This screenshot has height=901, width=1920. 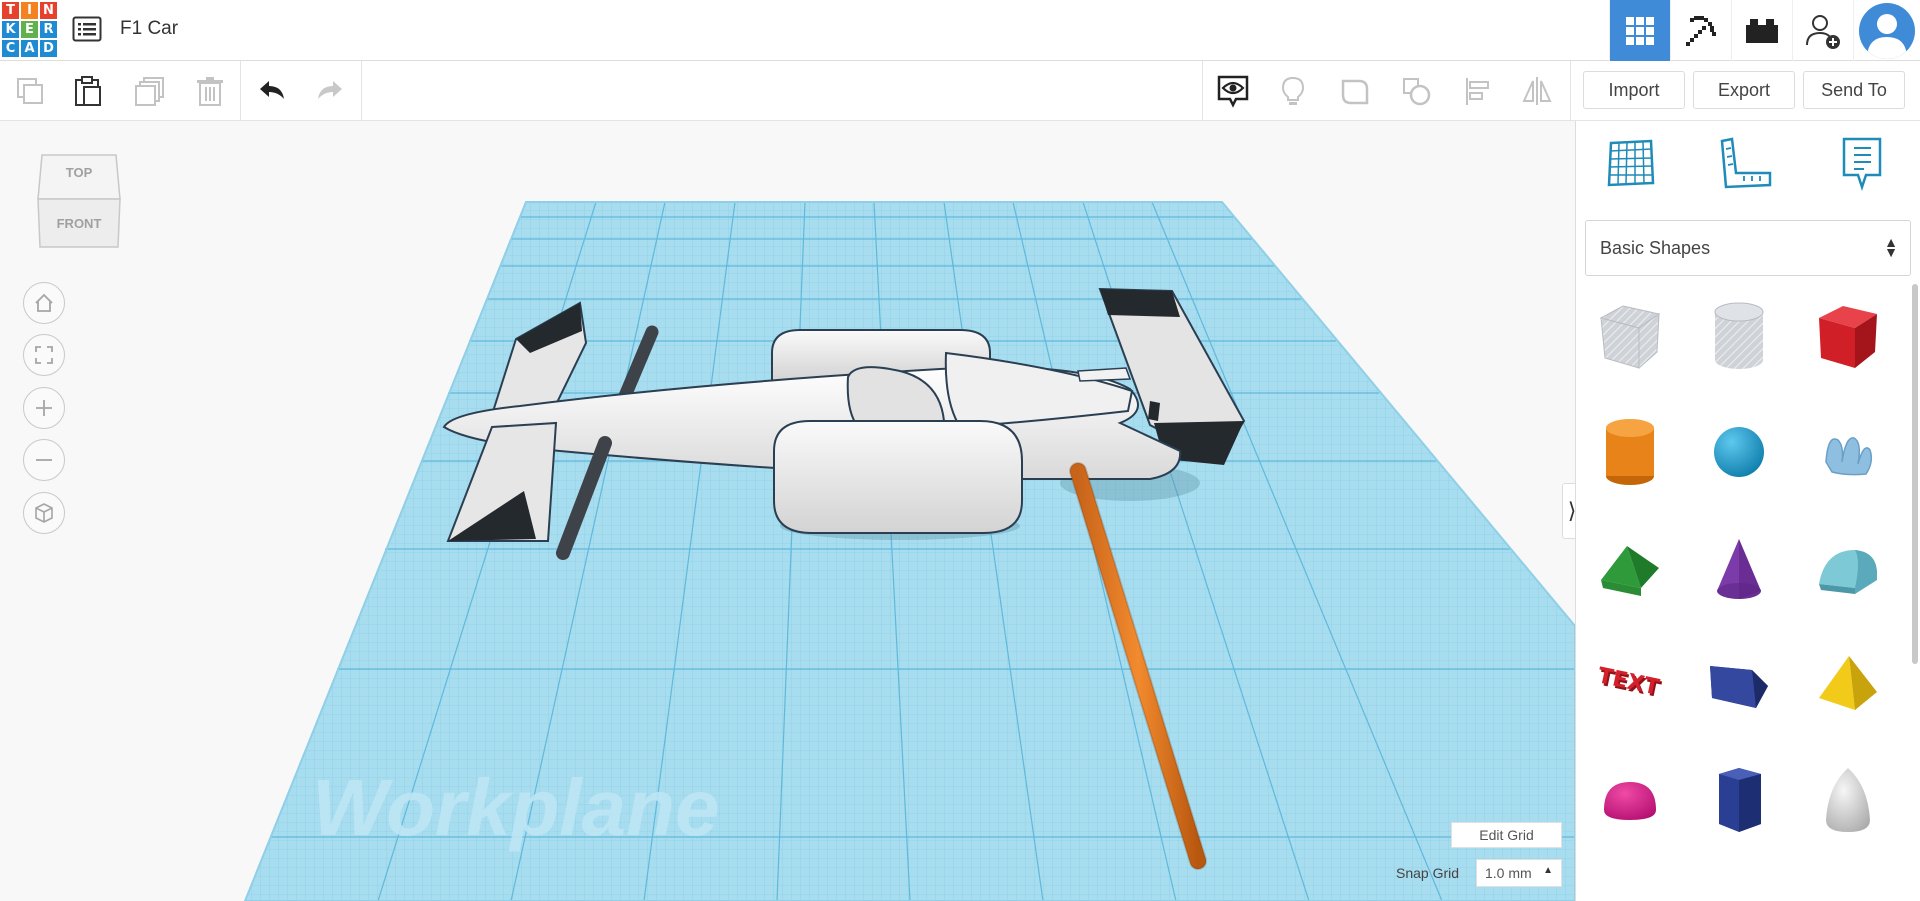 I want to click on align-icon, so click(x=1478, y=91).